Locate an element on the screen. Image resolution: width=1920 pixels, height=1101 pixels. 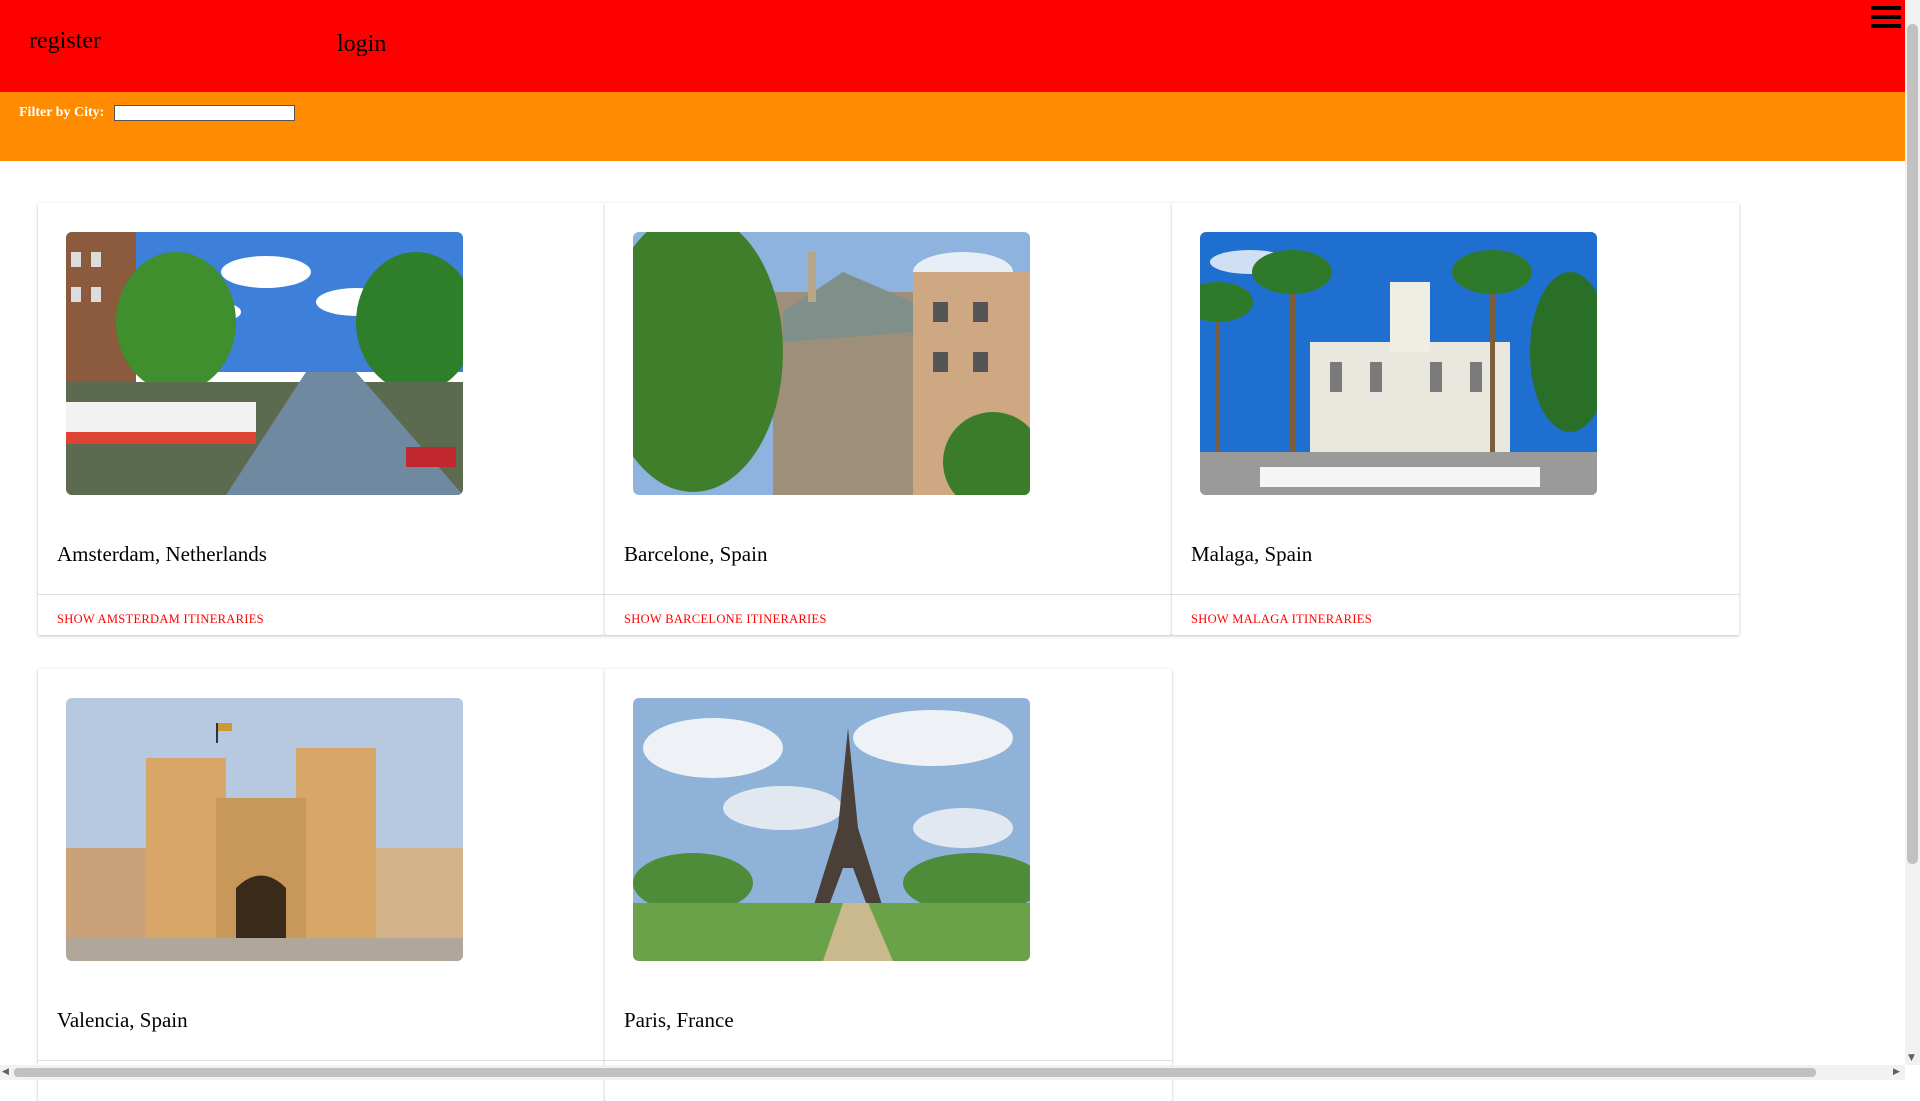
city-filter-input is located at coordinates (204, 113).